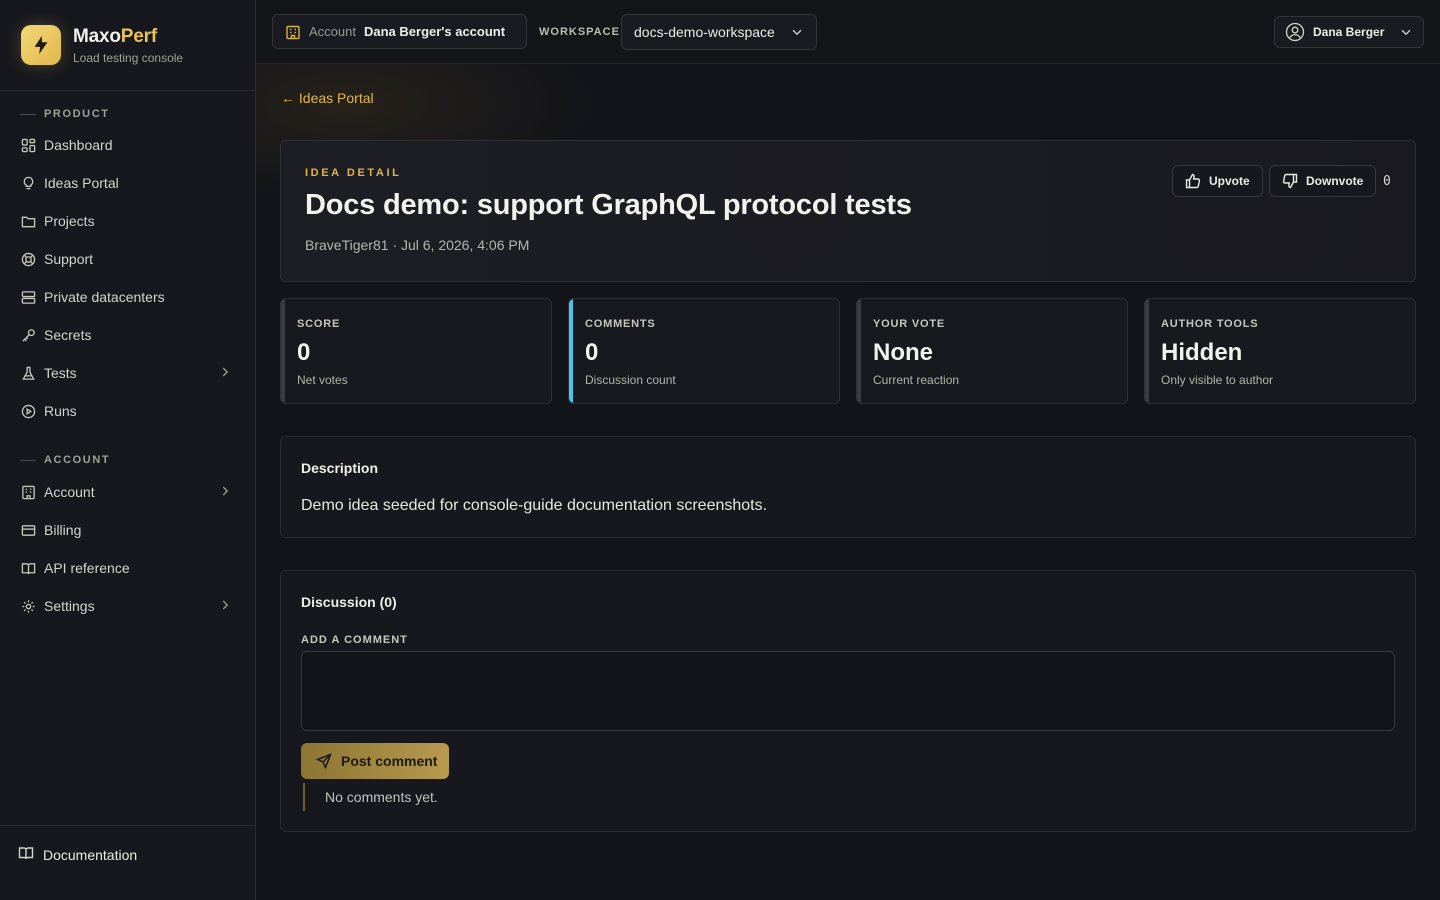  What do you see at coordinates (128, 530) in the screenshot?
I see `sidebar-item-billing: Billing` at bounding box center [128, 530].